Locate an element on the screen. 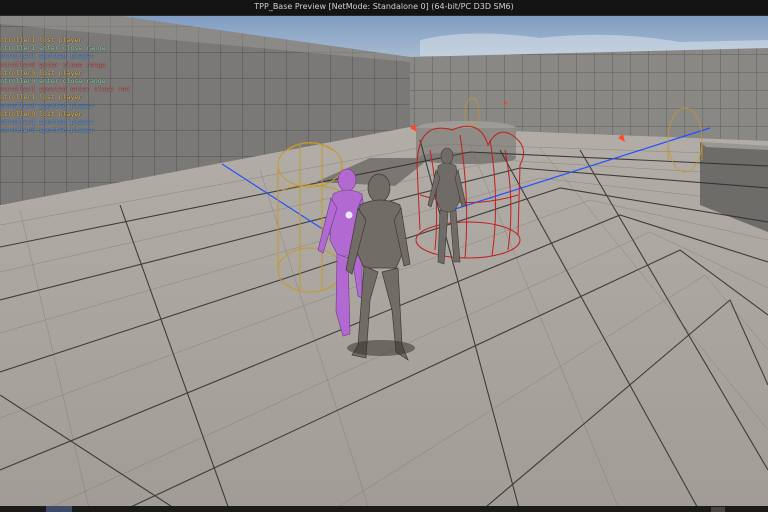 This screenshot has height=512, width=768. log-line: ntroller1 enter close range is located at coordinates (53, 48).